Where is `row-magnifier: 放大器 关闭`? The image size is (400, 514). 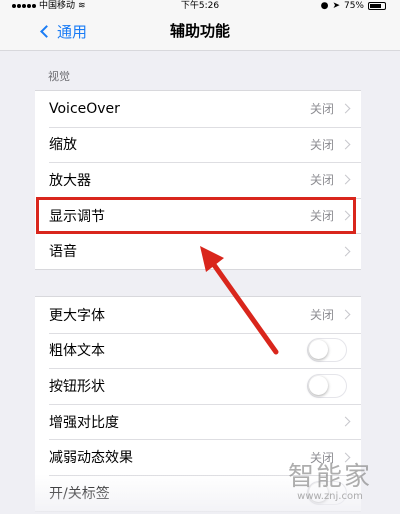 row-magnifier: 放大器 关闭 is located at coordinates (198, 180).